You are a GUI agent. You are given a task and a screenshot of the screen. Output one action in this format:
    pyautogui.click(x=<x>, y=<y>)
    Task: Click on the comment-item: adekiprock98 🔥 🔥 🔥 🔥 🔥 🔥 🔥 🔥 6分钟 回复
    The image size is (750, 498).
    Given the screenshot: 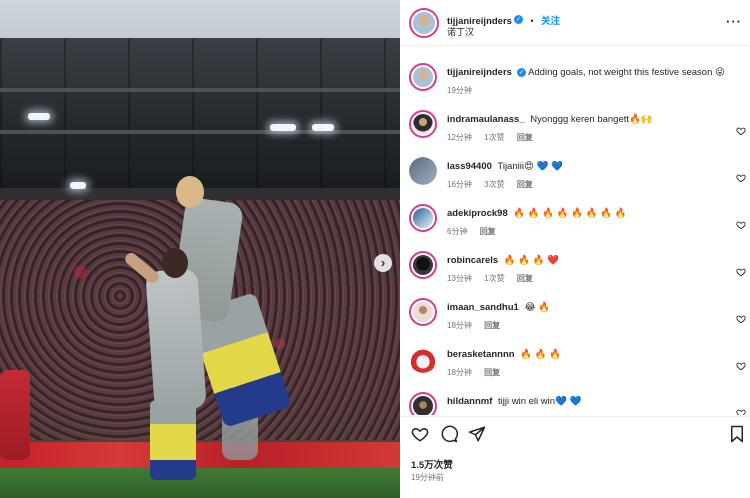 What is the action you would take?
    pyautogui.click(x=575, y=225)
    